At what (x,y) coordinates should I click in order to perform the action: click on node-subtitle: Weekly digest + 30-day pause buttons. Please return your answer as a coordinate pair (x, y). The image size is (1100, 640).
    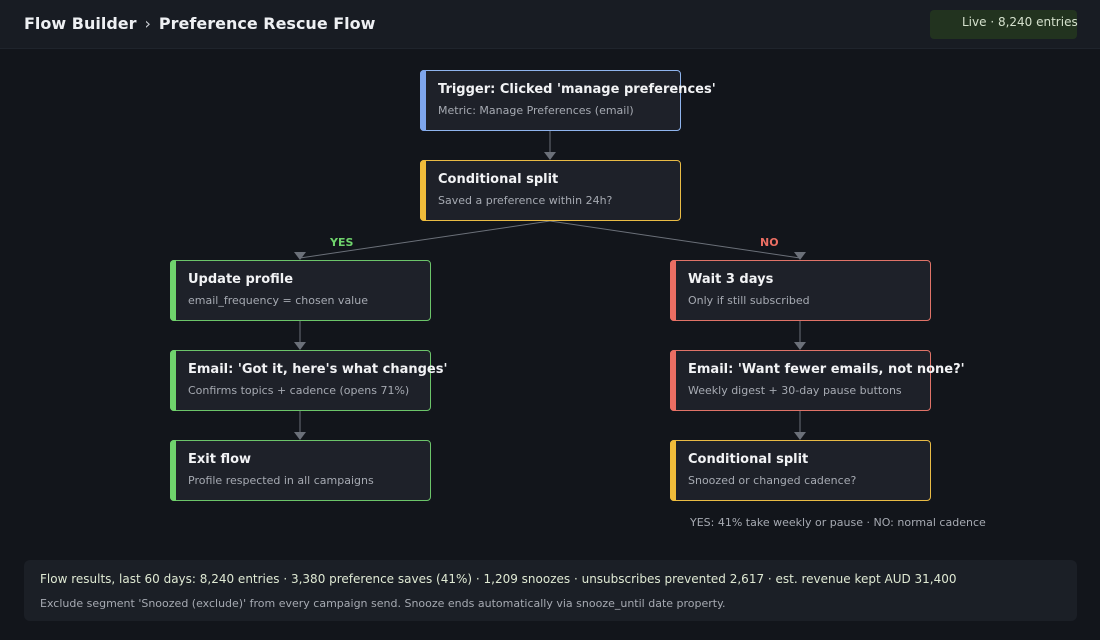
    Looking at the image, I should click on (795, 390).